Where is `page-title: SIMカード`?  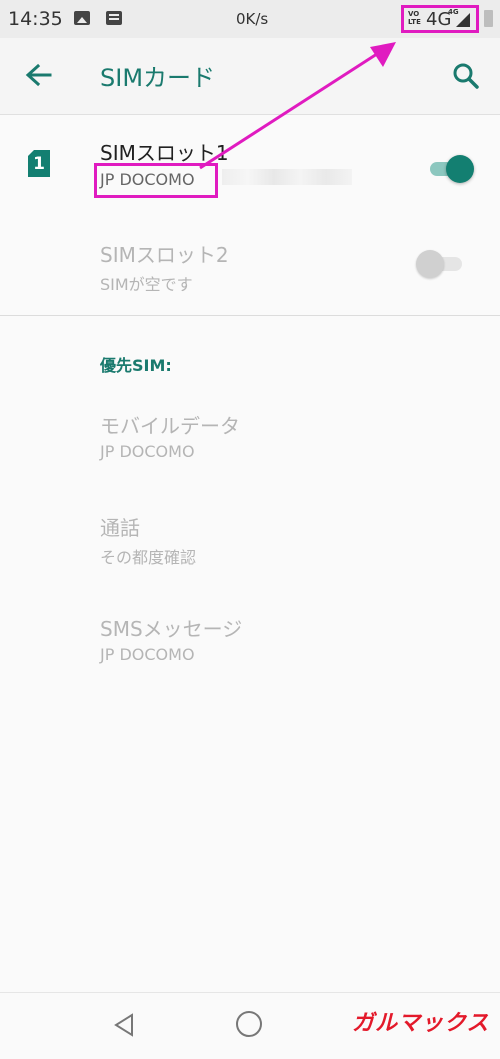
page-title: SIMカード is located at coordinates (158, 78).